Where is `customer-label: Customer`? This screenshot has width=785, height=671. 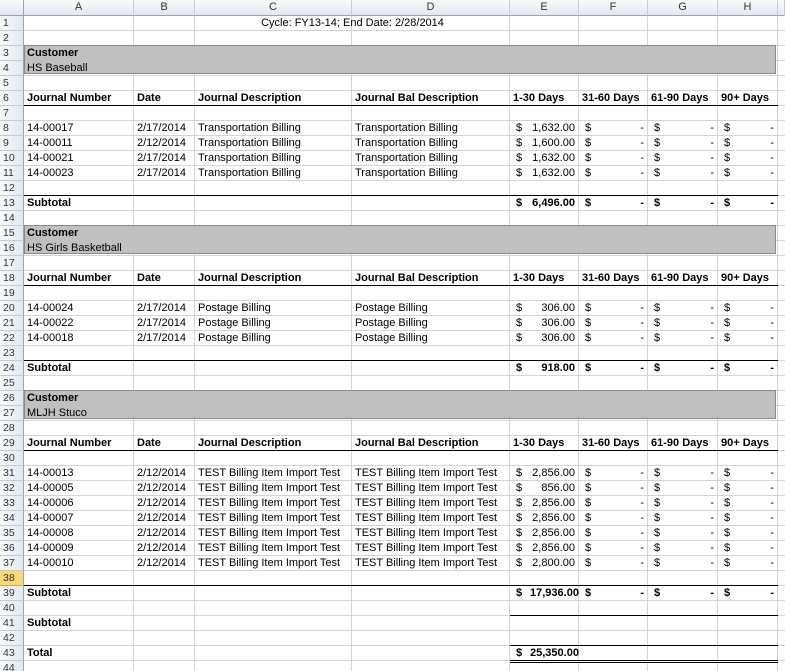 customer-label: Customer is located at coordinates (87, 233).